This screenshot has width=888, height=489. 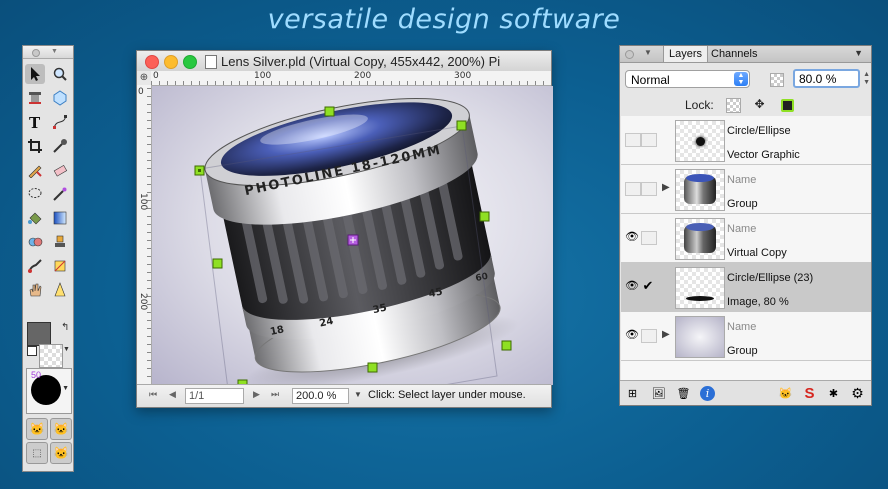 What do you see at coordinates (857, 393) in the screenshot?
I see `gear-icon: ⚙` at bounding box center [857, 393].